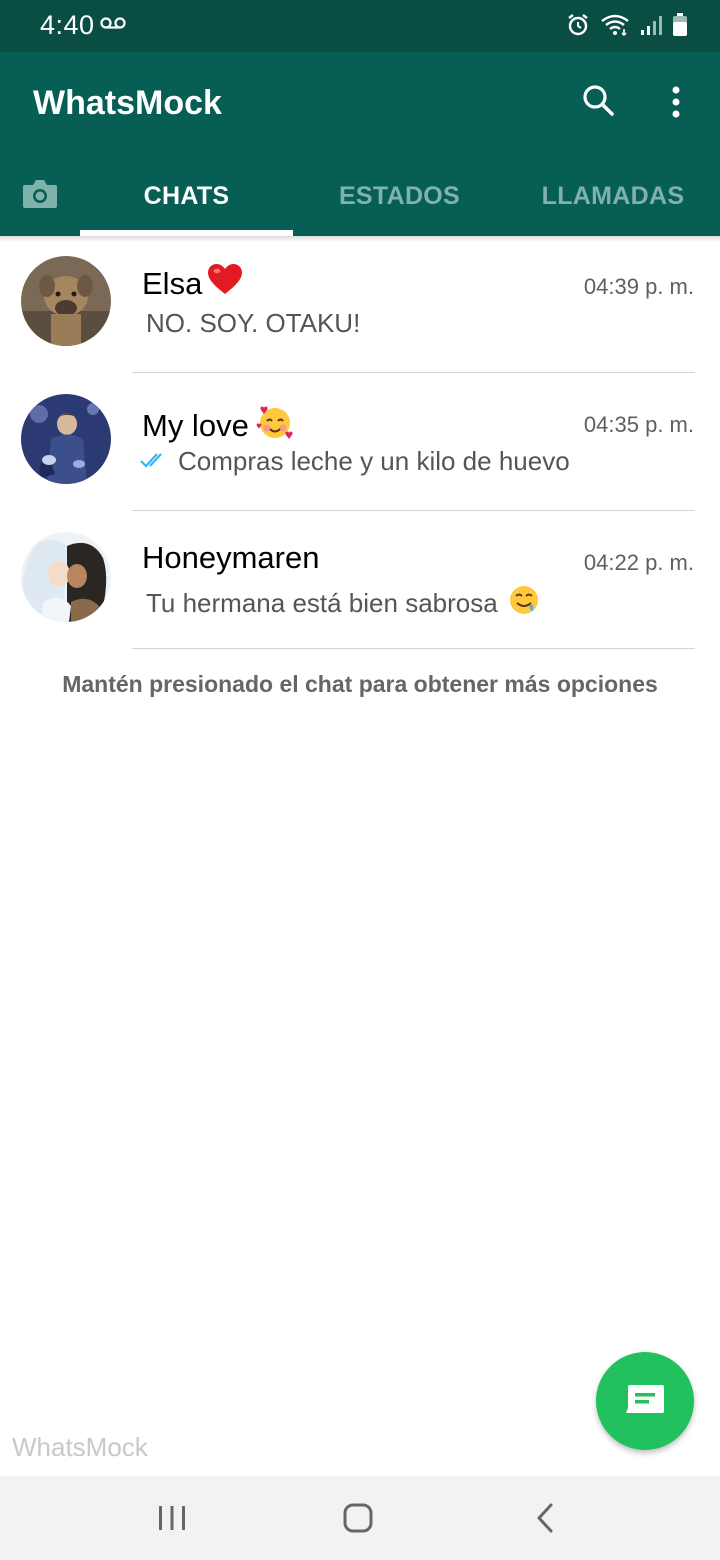  What do you see at coordinates (638, 562) in the screenshot?
I see `chat-time: 04:22 p. m.` at bounding box center [638, 562].